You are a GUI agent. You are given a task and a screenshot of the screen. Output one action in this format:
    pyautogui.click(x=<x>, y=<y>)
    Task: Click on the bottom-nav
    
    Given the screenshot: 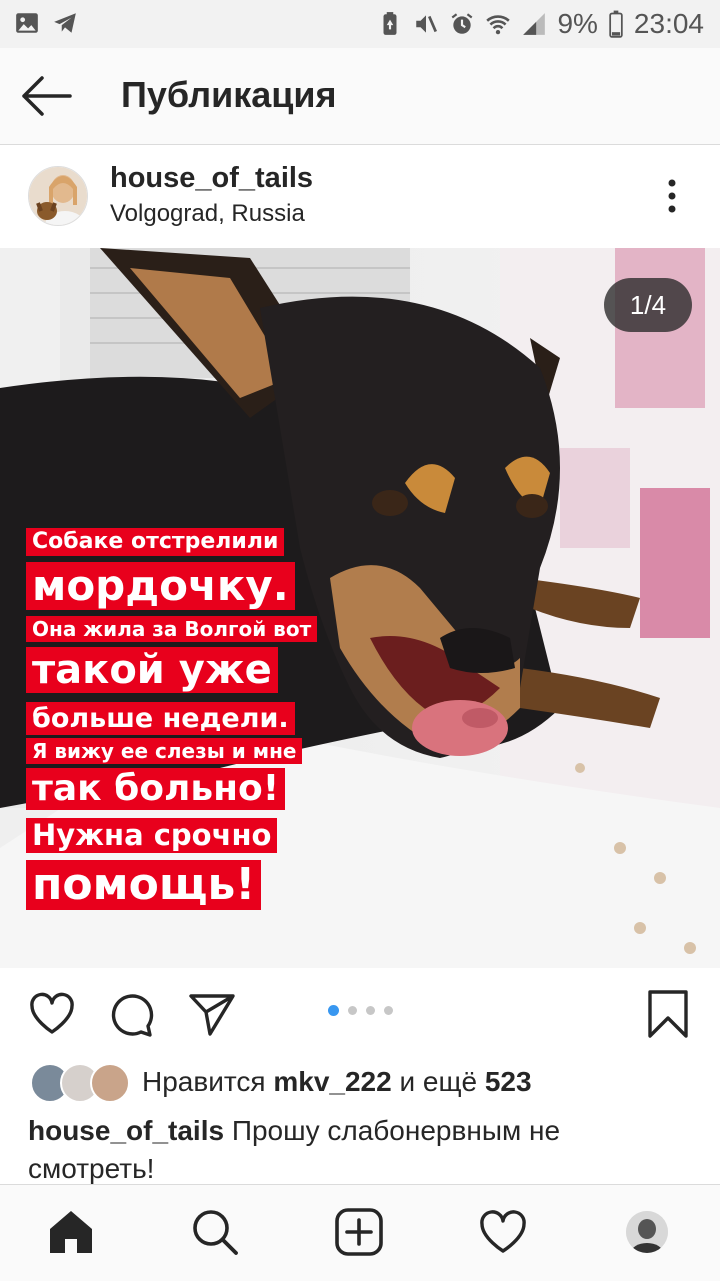 What is the action you would take?
    pyautogui.click(x=360, y=1232)
    